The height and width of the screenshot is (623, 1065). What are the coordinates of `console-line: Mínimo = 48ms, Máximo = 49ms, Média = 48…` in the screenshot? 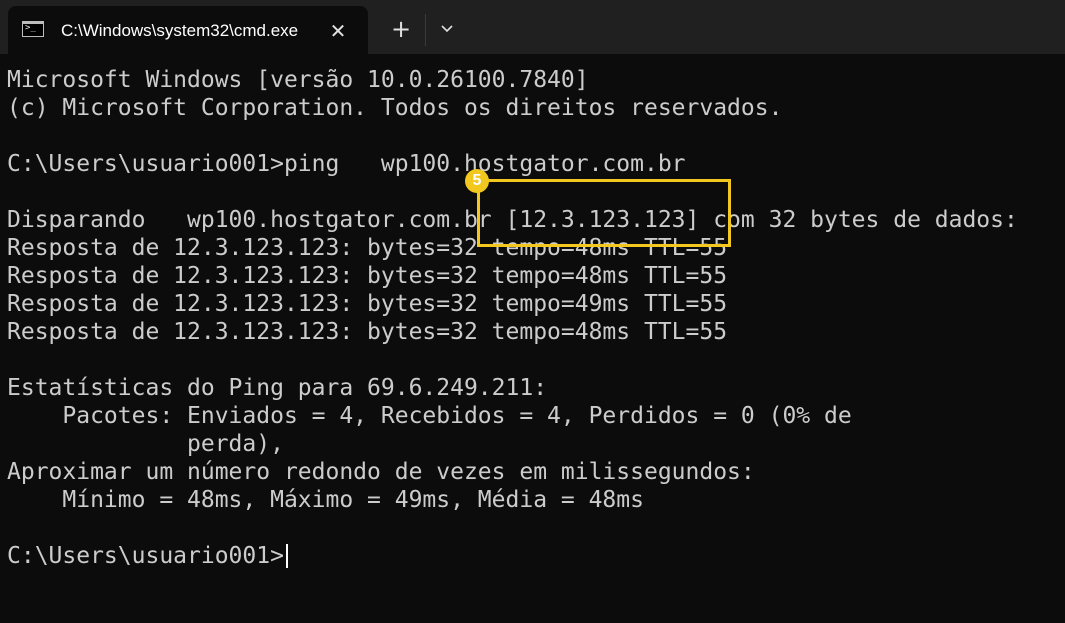 It's located at (325, 500).